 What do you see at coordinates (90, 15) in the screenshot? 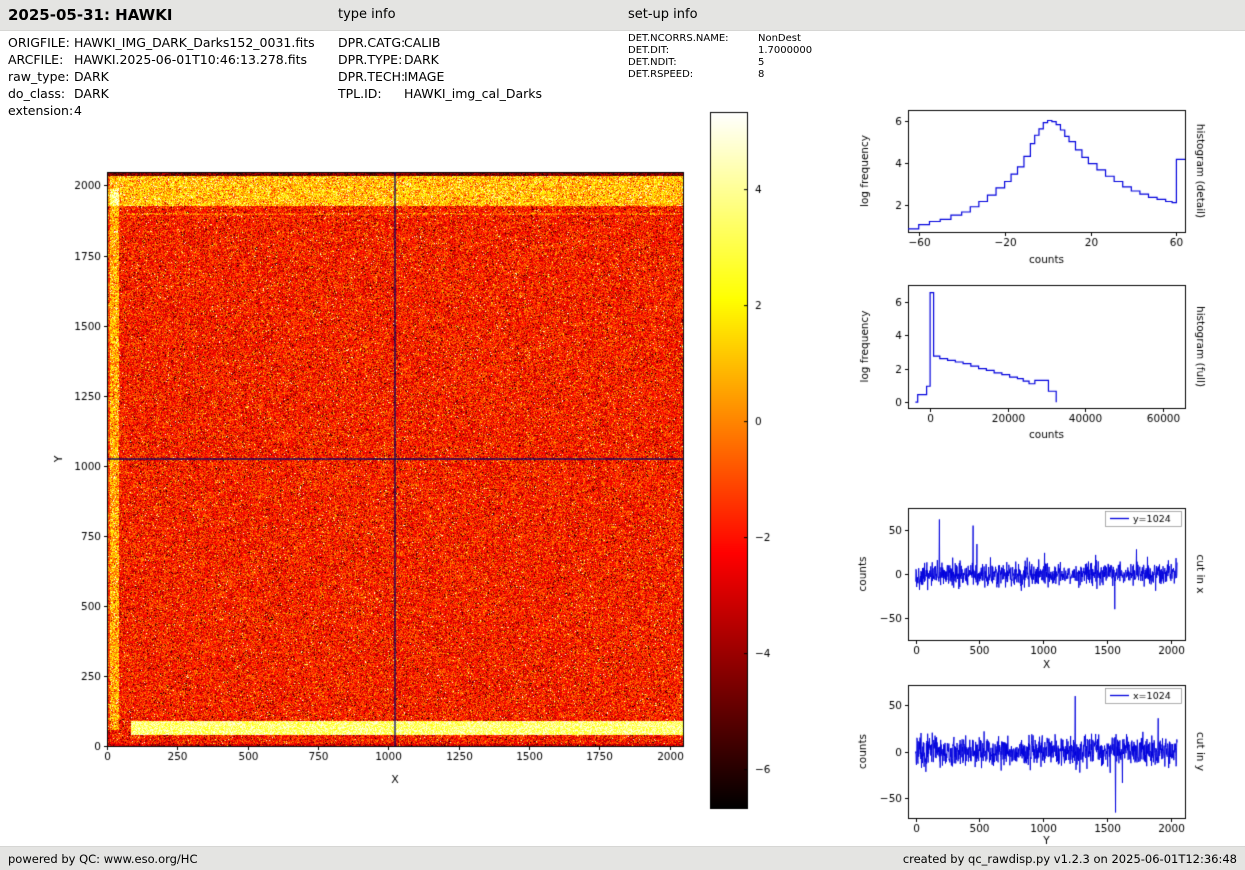
I see `page-title: 2025-05-31: HAWKI` at bounding box center [90, 15].